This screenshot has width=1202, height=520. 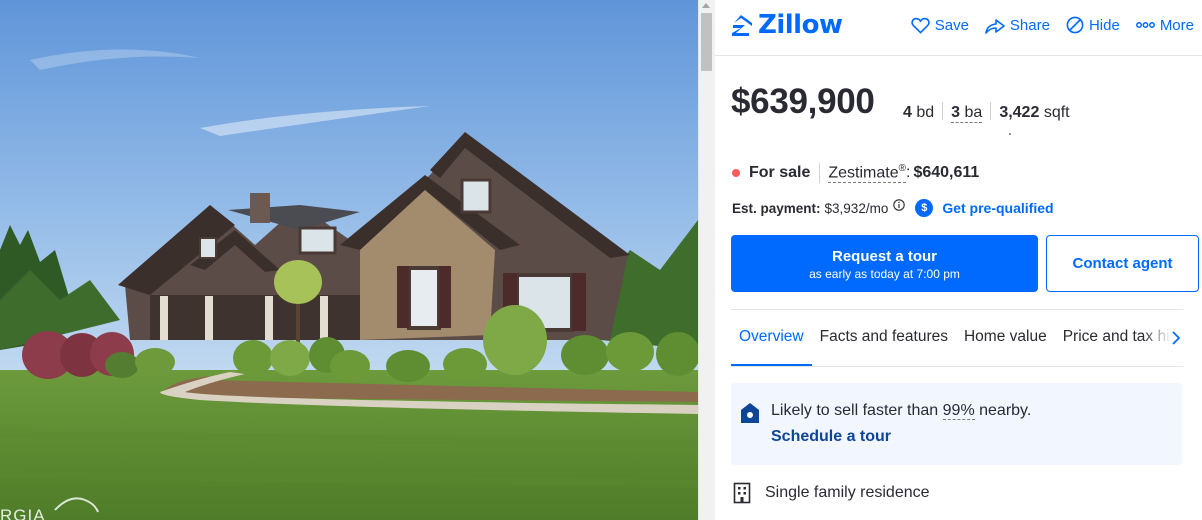 I want to click on schedule-tour-link: Schedule a tour, so click(x=831, y=437).